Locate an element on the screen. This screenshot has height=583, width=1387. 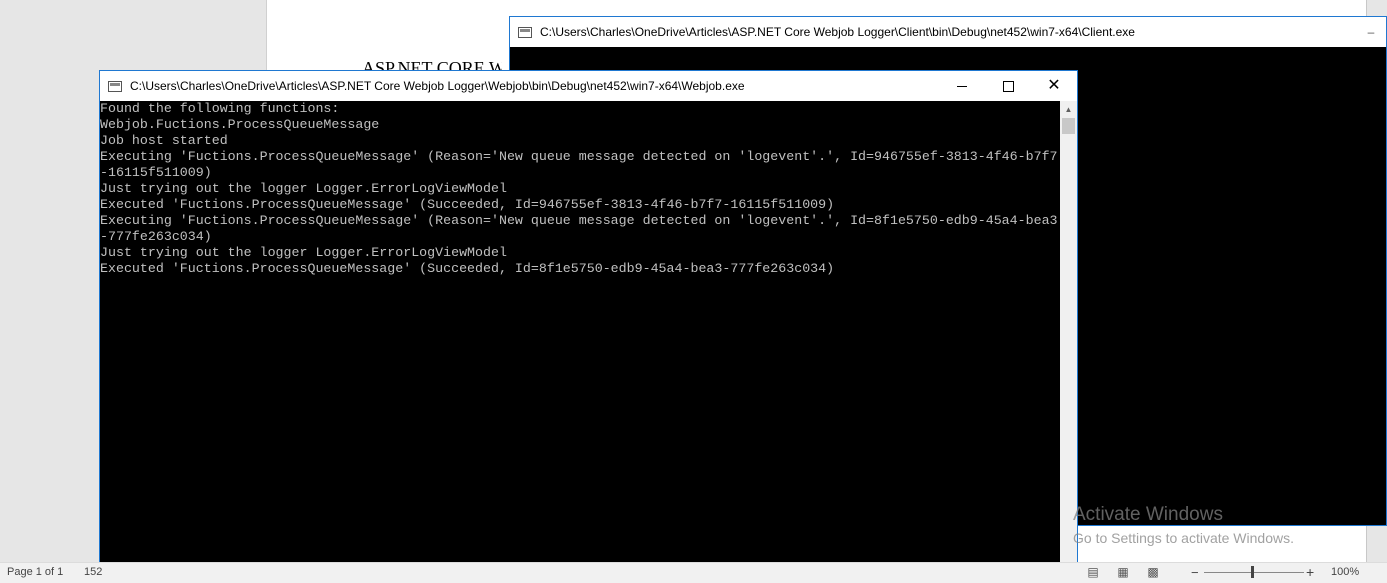
page-count-status: Page 1 of 1 is located at coordinates (35, 572).